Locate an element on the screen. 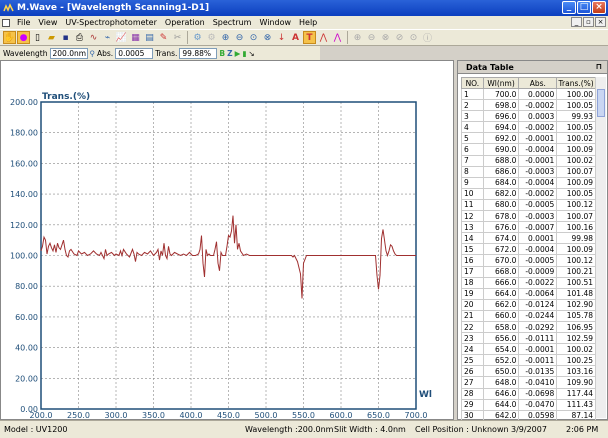 The image size is (608, 438). table-row: 19 664.0 -0.0064 101.48 is located at coordinates (528, 293).